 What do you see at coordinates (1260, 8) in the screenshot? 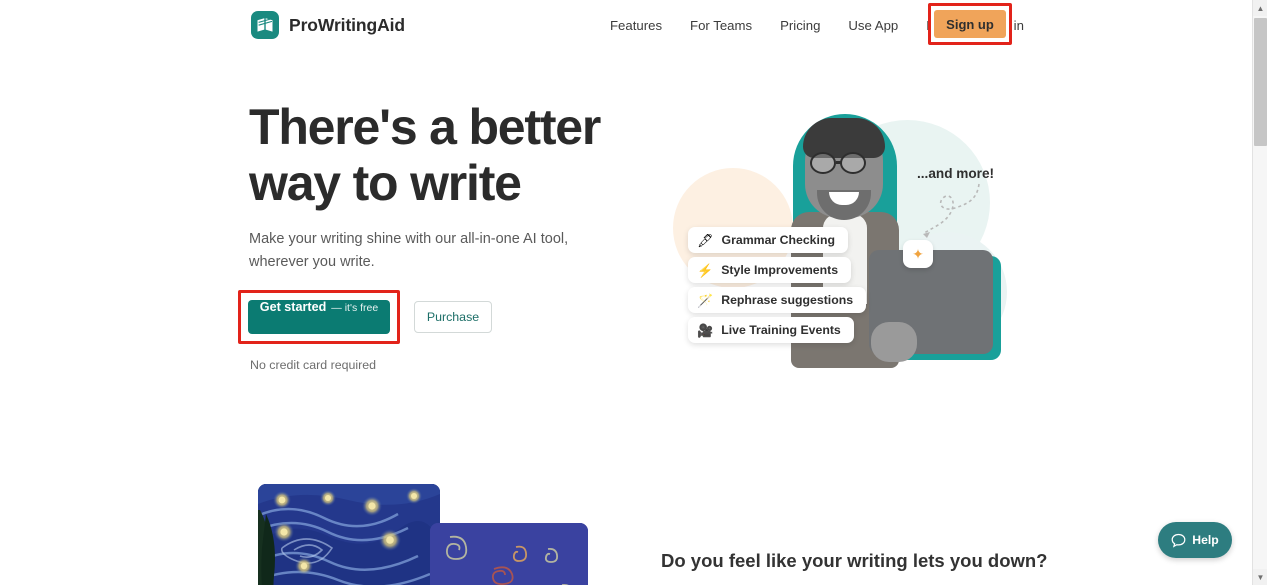
I see `scrollbar-up-arrow: ▲` at bounding box center [1260, 8].